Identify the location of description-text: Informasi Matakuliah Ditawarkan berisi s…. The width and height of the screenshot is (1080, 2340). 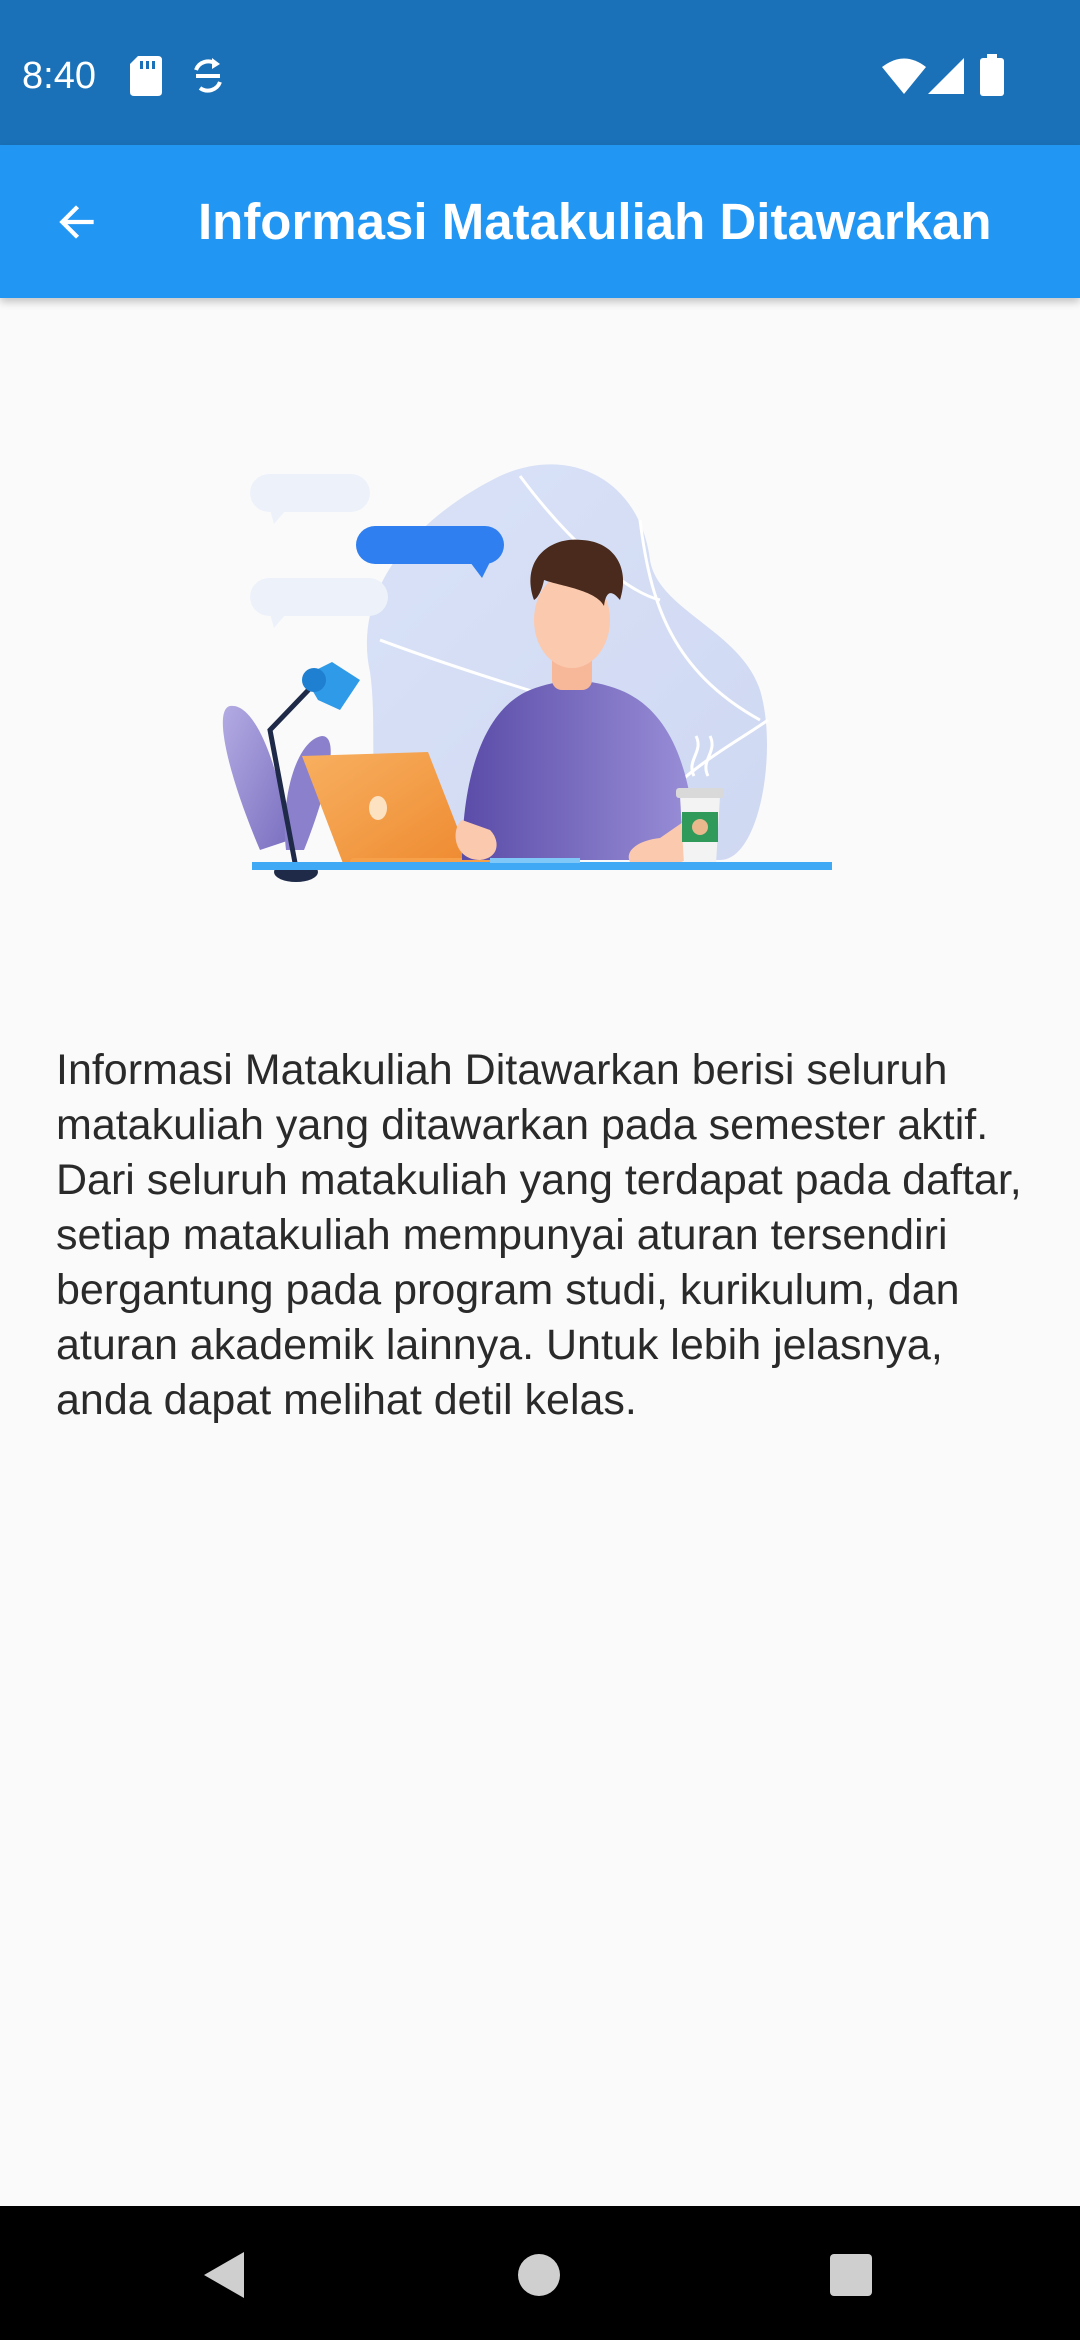
(539, 1235).